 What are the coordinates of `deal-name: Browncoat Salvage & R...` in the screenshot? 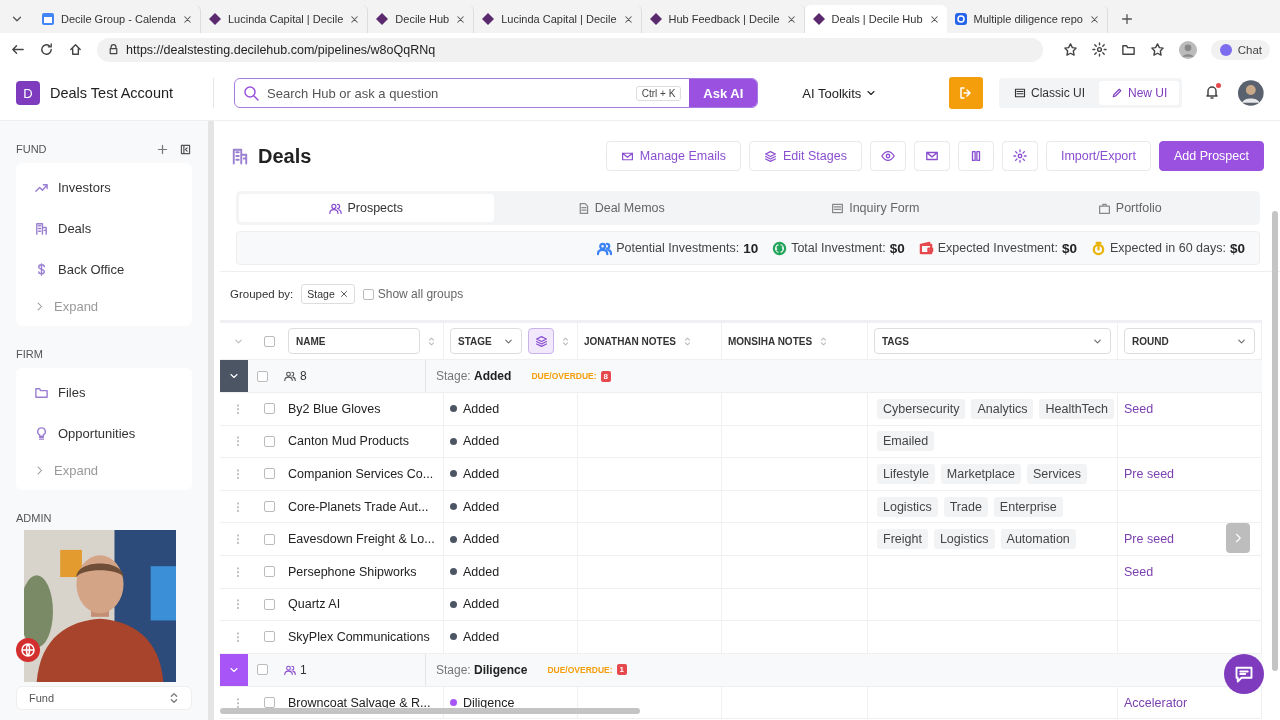 It's located at (359, 702).